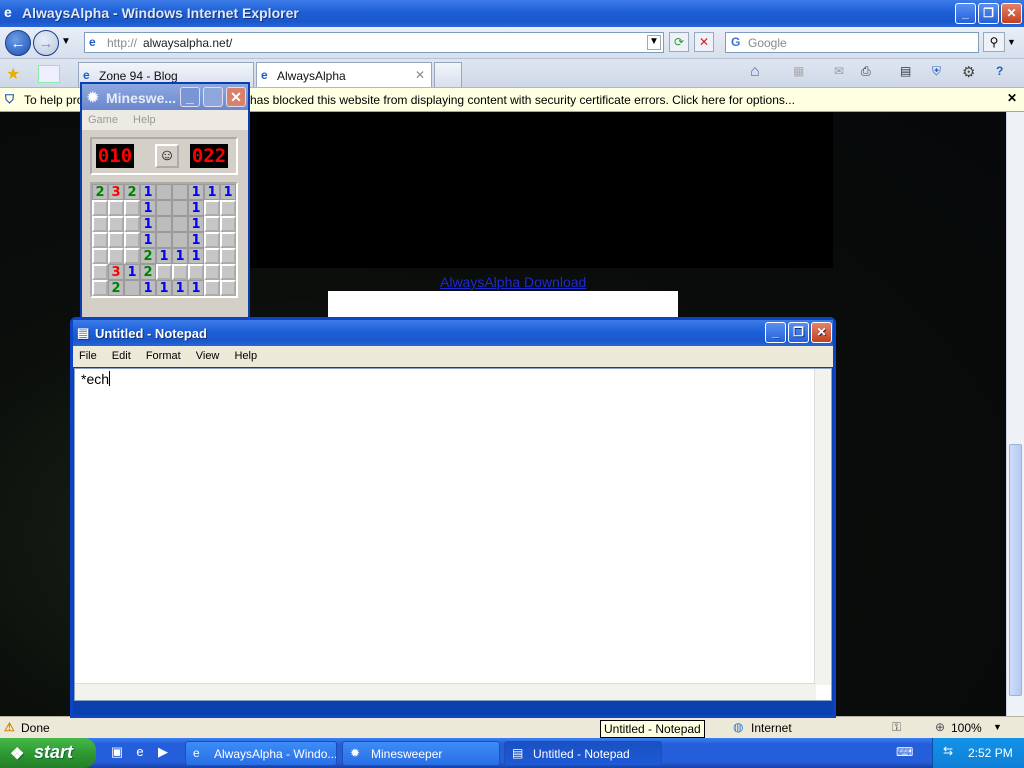  Describe the element at coordinates (679, 42) in the screenshot. I see `refresh-button: ⟳` at that location.